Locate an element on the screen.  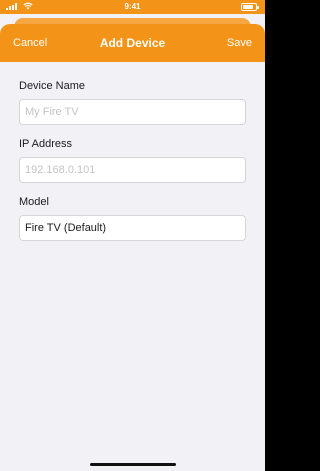
status-time: 9:41 is located at coordinates (132, 6).